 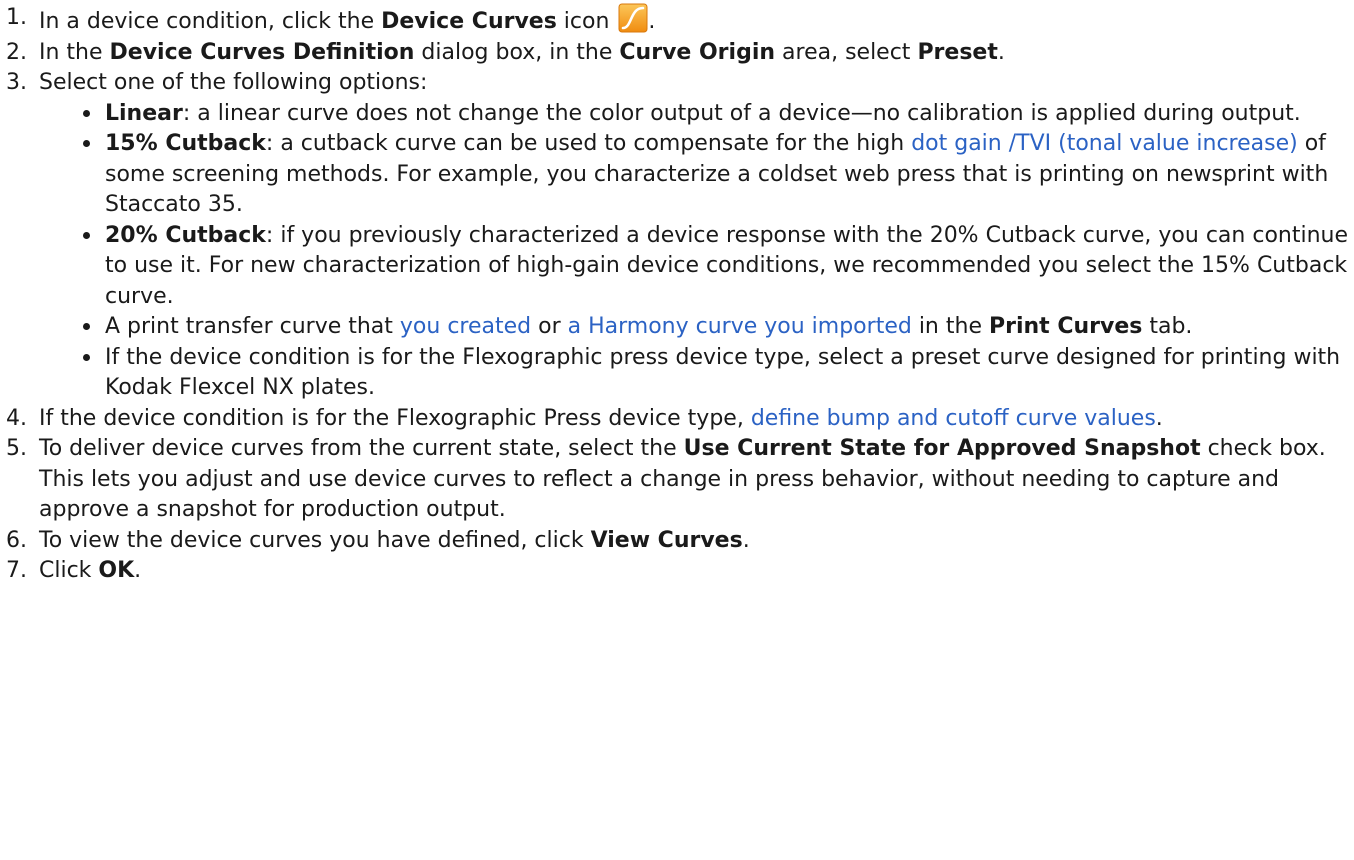 What do you see at coordinates (16, 448) in the screenshot?
I see `step-number: 5.` at bounding box center [16, 448].